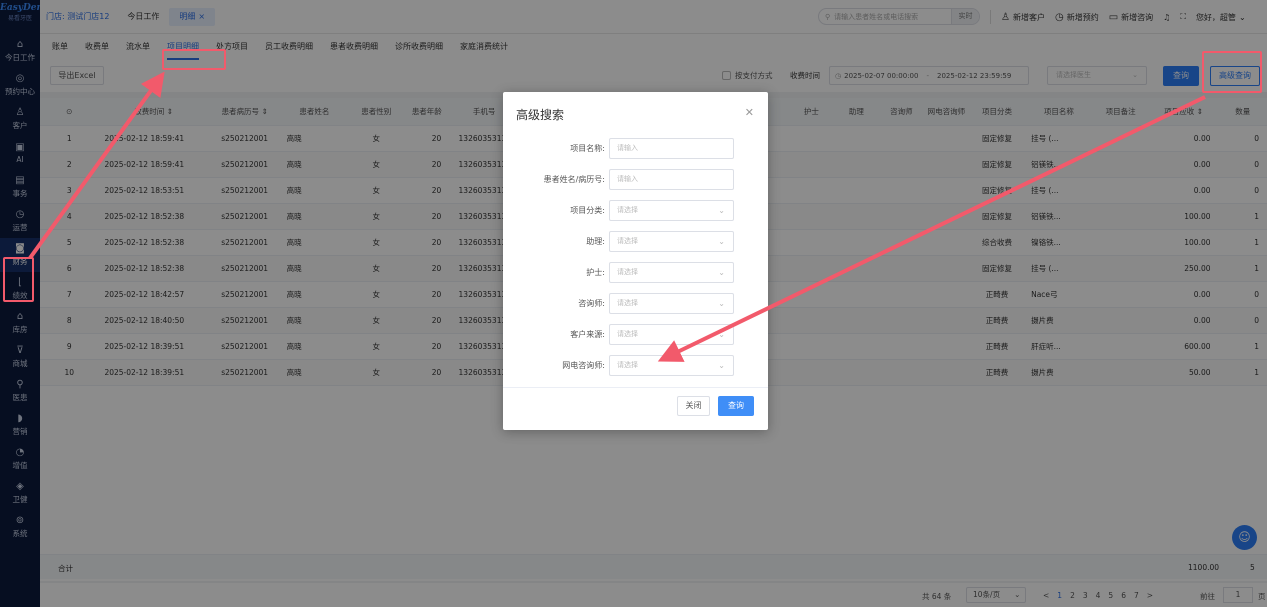  I want to click on form-label: 网电咨询师:, so click(583, 365).